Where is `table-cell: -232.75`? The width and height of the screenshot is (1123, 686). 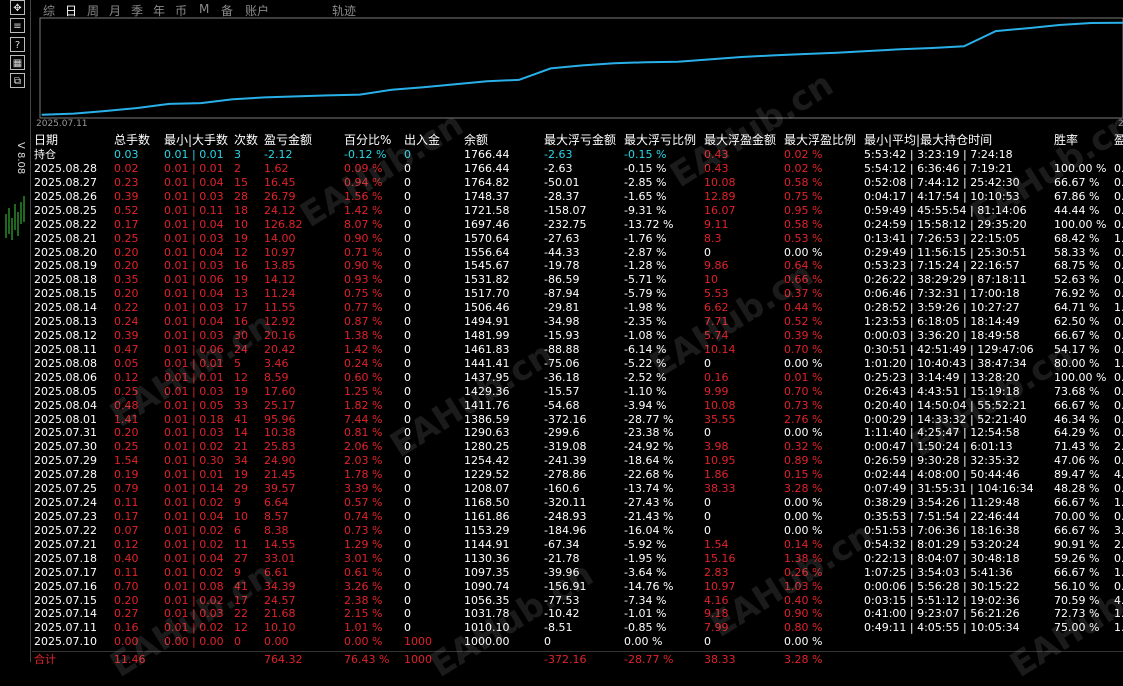 table-cell: -232.75 is located at coordinates (565, 224).